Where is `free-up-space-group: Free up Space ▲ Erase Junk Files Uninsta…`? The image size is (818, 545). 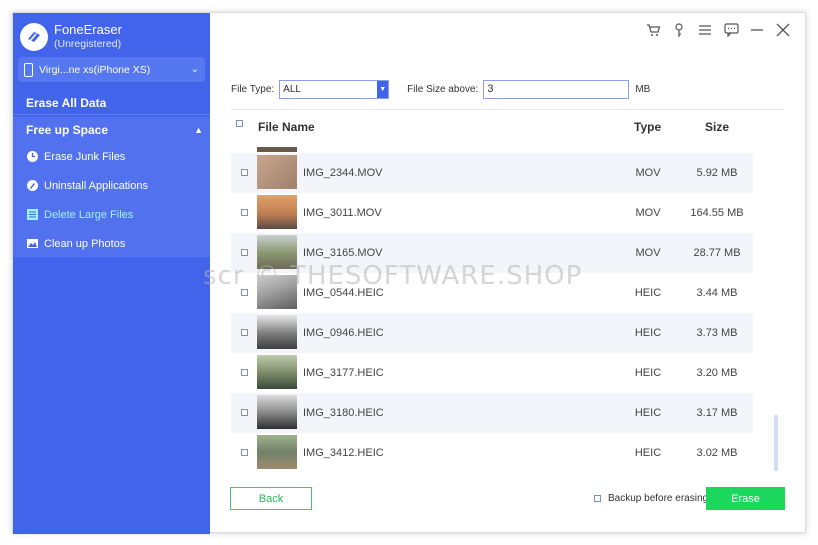
free-up-space-group: Free up Space ▲ Erase Junk Files Uninsta… is located at coordinates (111, 187).